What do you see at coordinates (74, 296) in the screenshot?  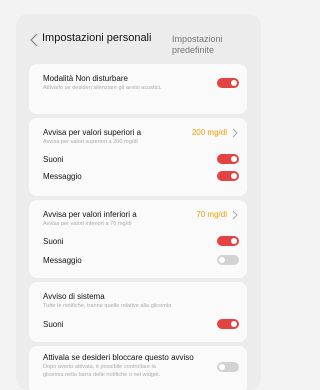 I see `system-alert-label: Avviso di sistema` at bounding box center [74, 296].